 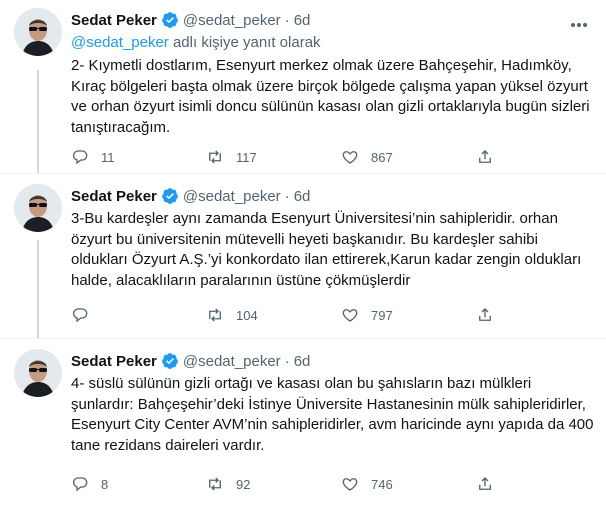 What do you see at coordinates (408, 484) in the screenshot?
I see `like-button: 746` at bounding box center [408, 484].